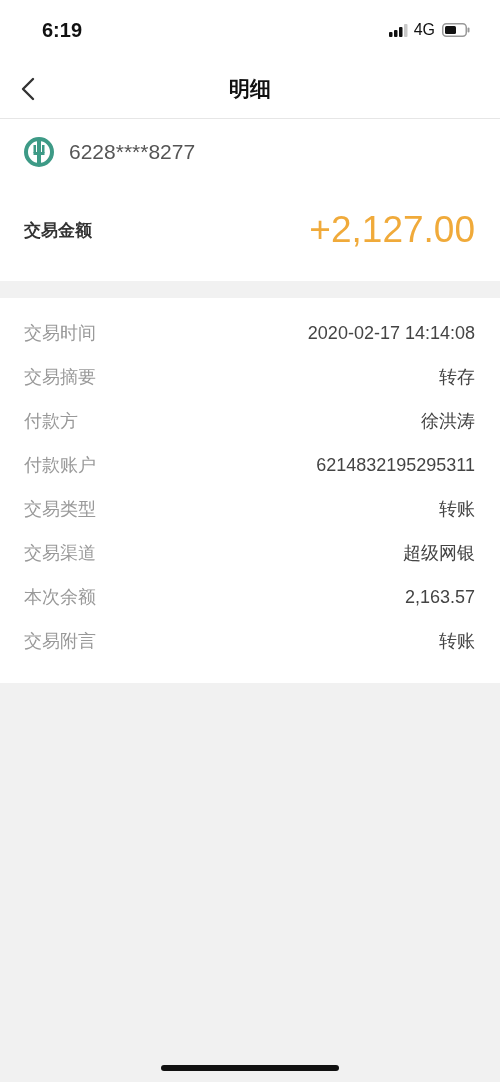  I want to click on detail-value: 6214832195295311, so click(395, 465).